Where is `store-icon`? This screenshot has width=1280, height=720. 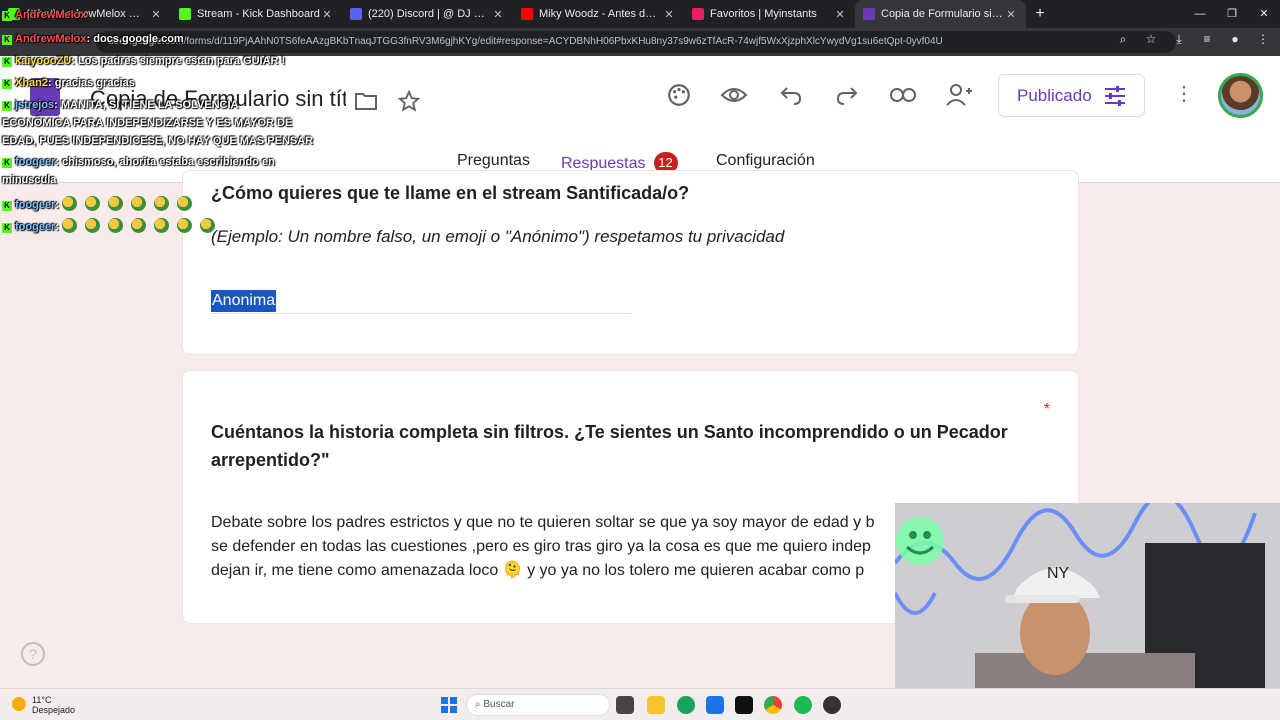 store-icon is located at coordinates (715, 705).